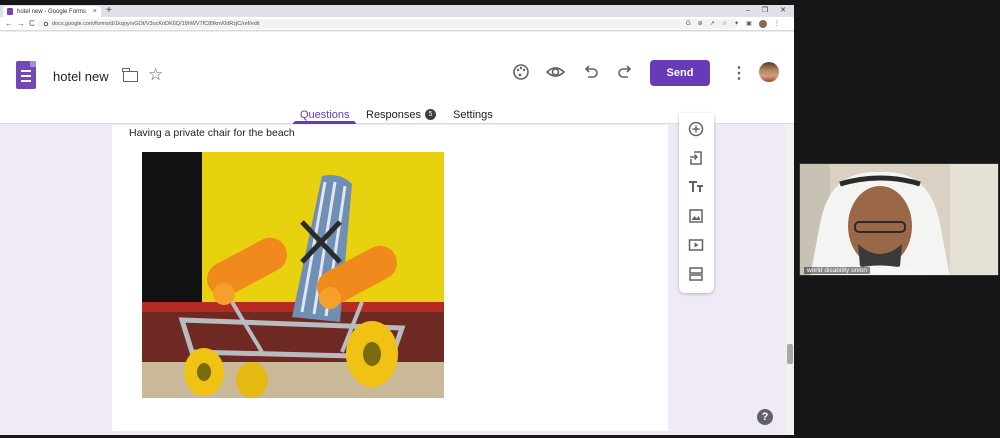 This screenshot has width=1000, height=438. What do you see at coordinates (95, 11) in the screenshot?
I see `tab-close-icon: ×` at bounding box center [95, 11].